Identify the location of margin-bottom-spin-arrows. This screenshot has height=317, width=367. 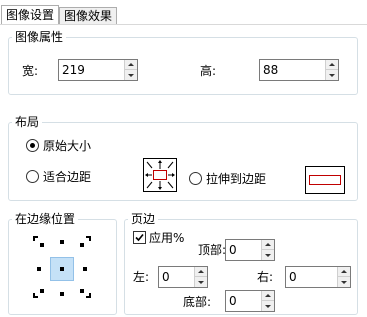
(267, 301).